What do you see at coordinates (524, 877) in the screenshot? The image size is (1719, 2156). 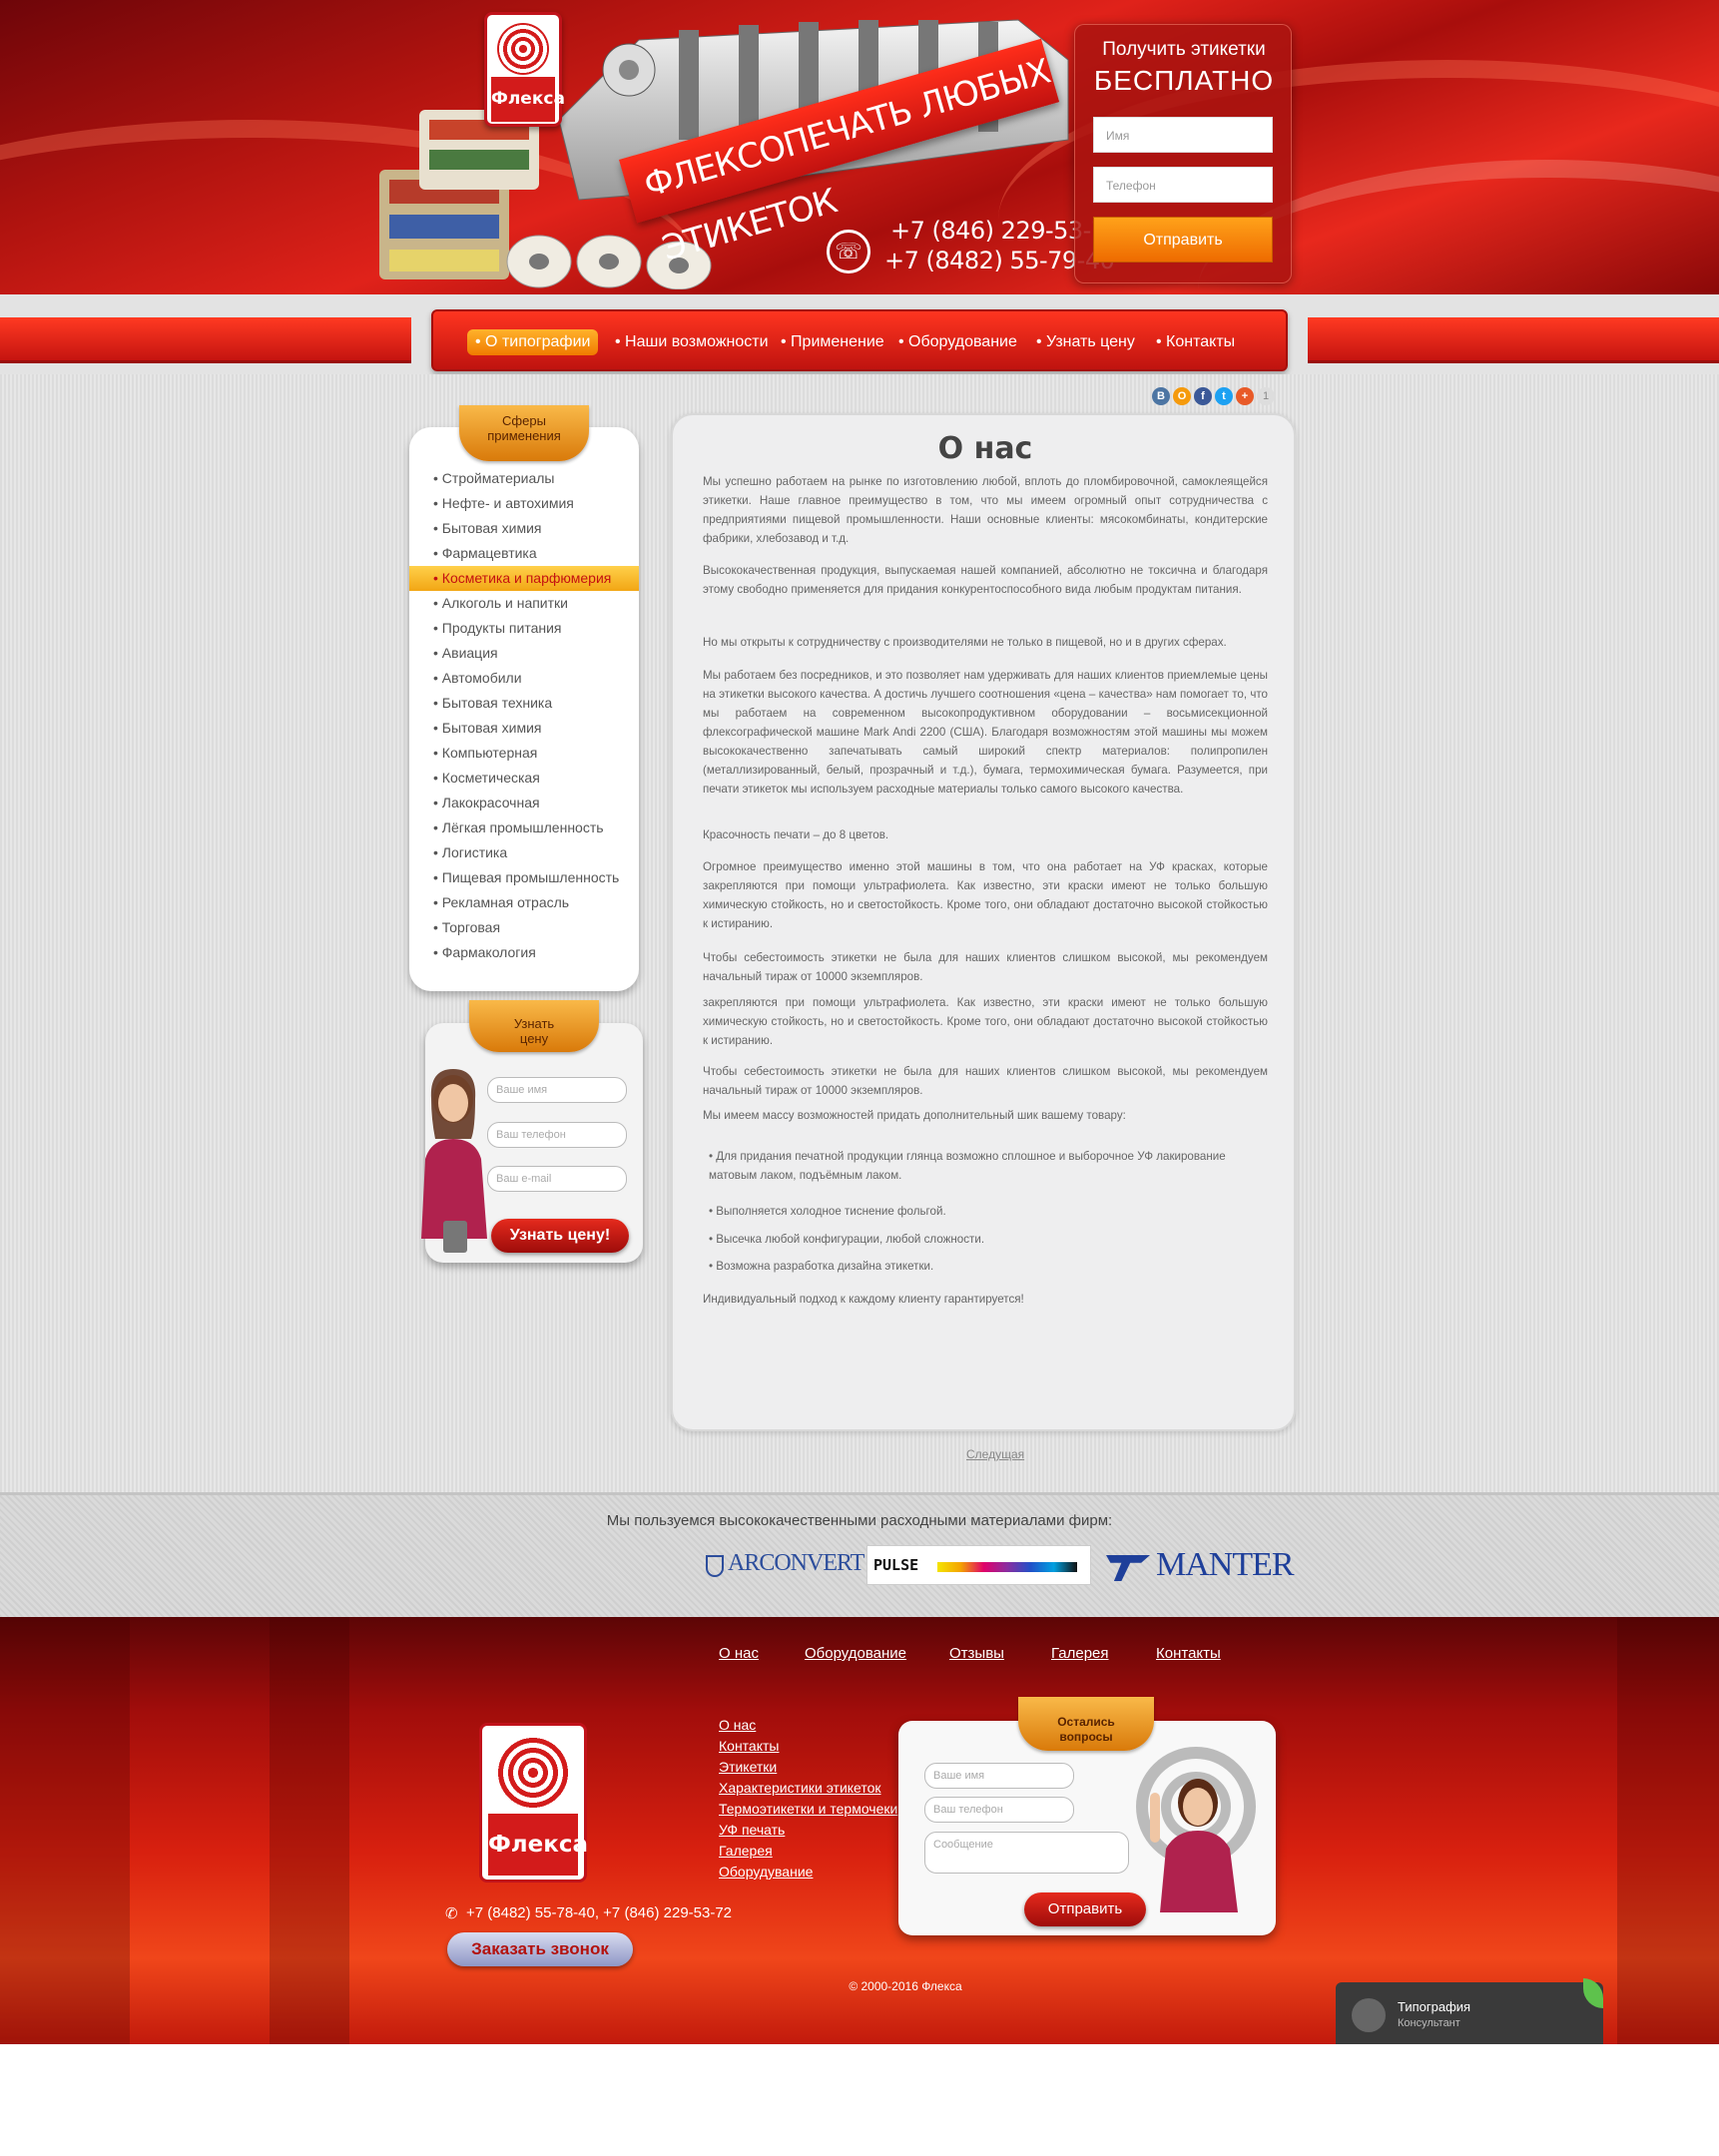 I see `sidebar-item: • Пищевая промышленность` at bounding box center [524, 877].